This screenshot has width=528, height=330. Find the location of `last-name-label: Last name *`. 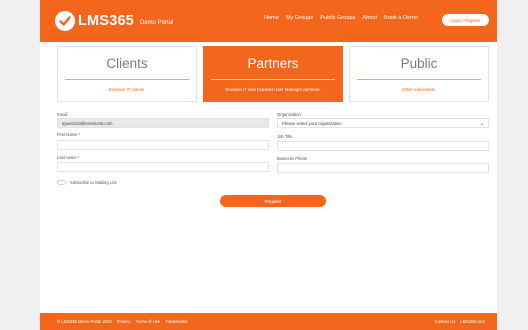

last-name-label: Last name * is located at coordinates (68, 157).